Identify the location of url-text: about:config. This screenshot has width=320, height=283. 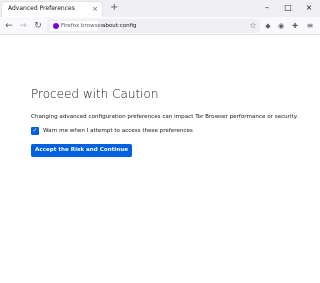
(119, 26).